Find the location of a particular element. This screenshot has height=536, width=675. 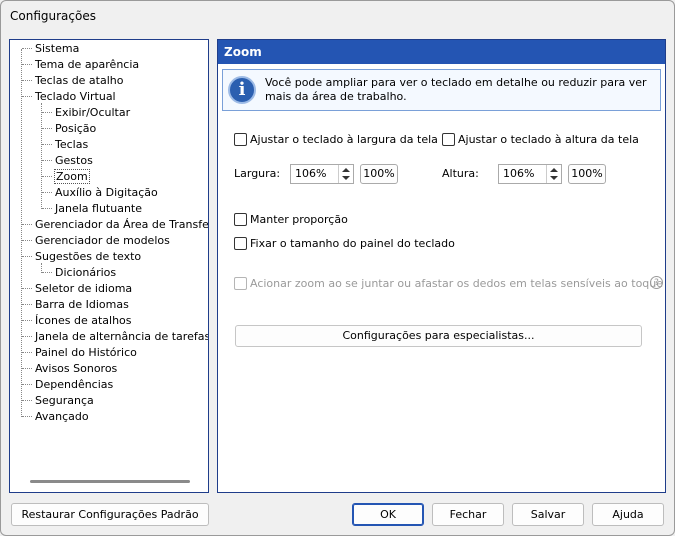

save-button: Salvar is located at coordinates (548, 514).